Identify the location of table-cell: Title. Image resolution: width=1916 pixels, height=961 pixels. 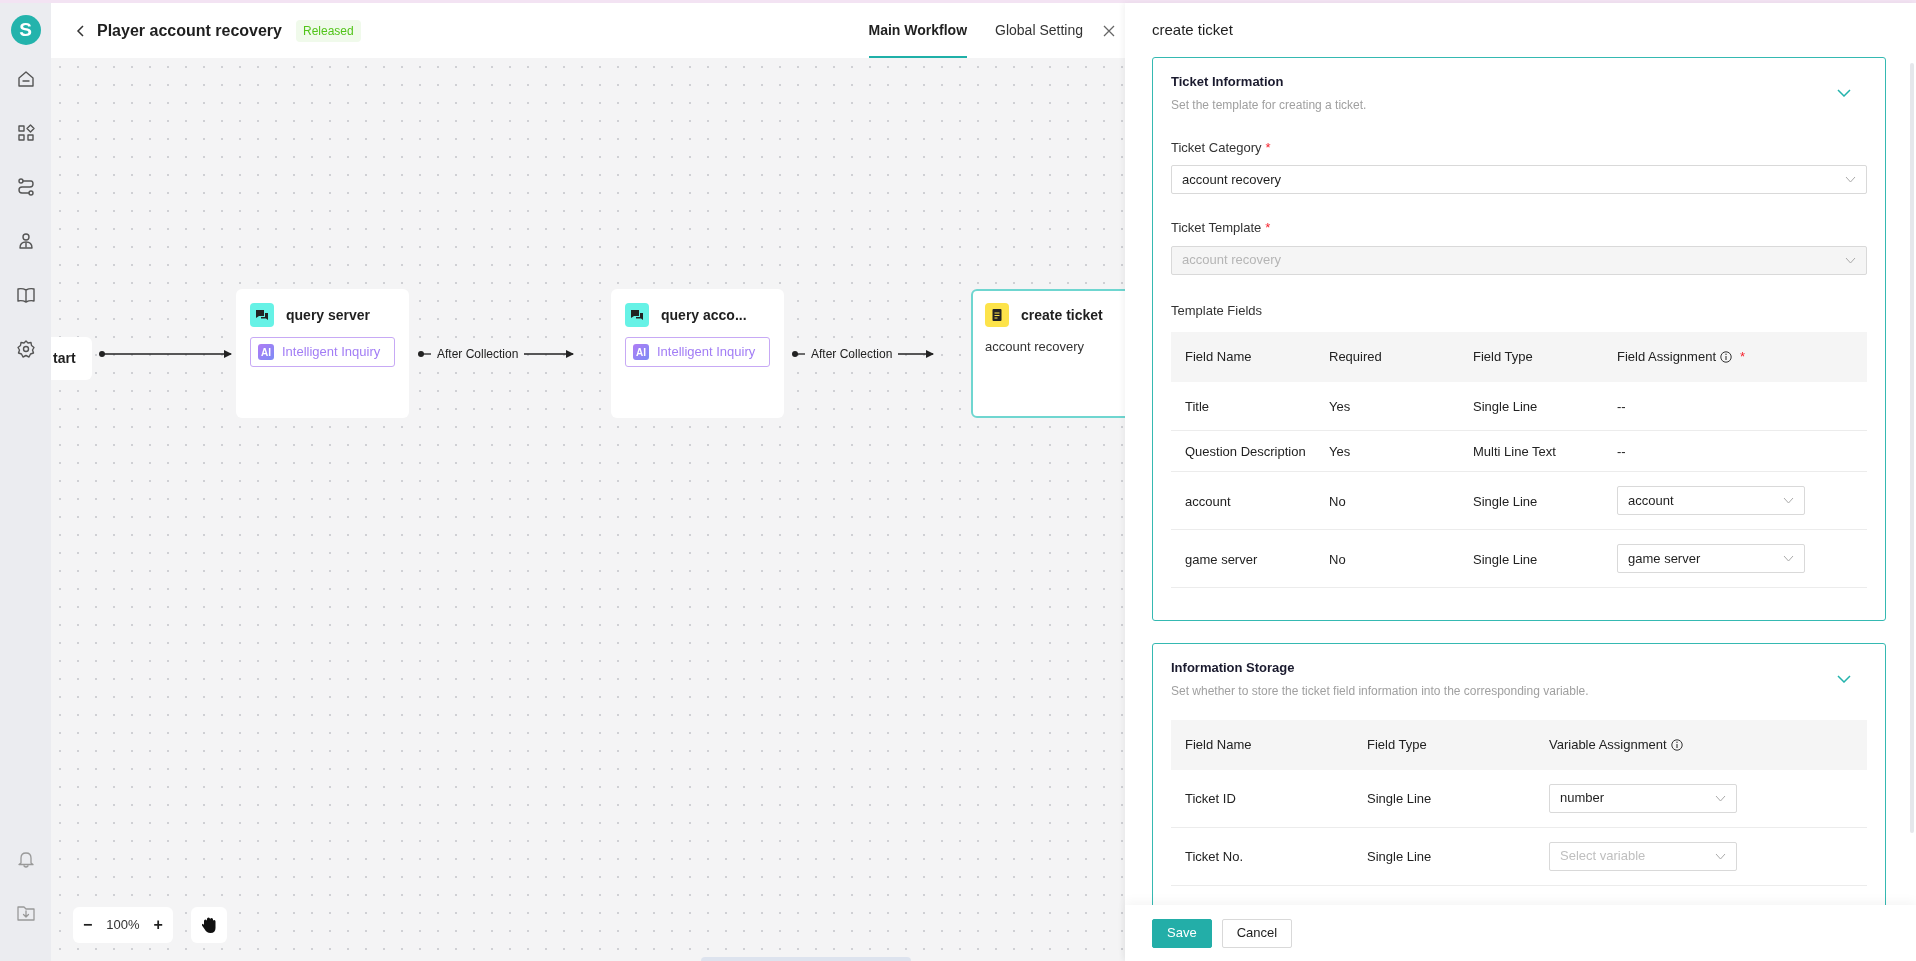
(1197, 406).